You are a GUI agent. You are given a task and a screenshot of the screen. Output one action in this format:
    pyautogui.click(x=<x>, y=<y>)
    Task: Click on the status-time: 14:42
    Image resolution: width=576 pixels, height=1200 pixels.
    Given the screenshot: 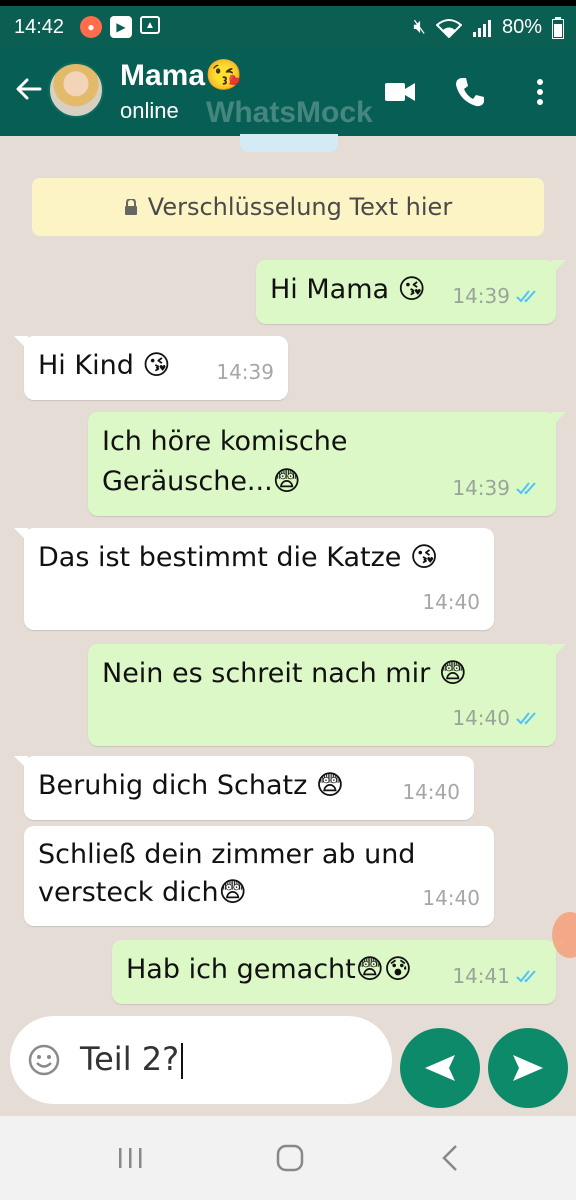 What is the action you would take?
    pyautogui.click(x=39, y=27)
    